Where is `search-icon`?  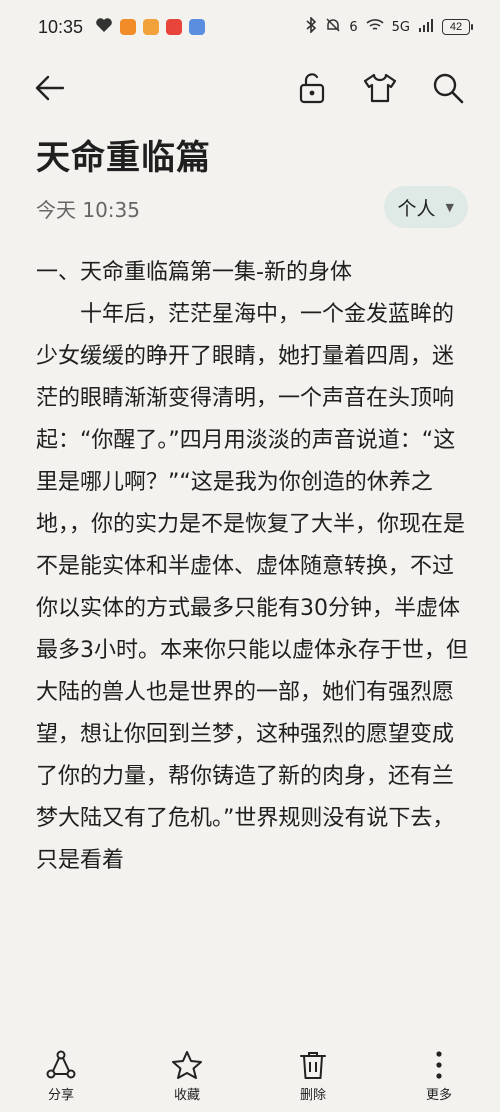
search-icon is located at coordinates (448, 88).